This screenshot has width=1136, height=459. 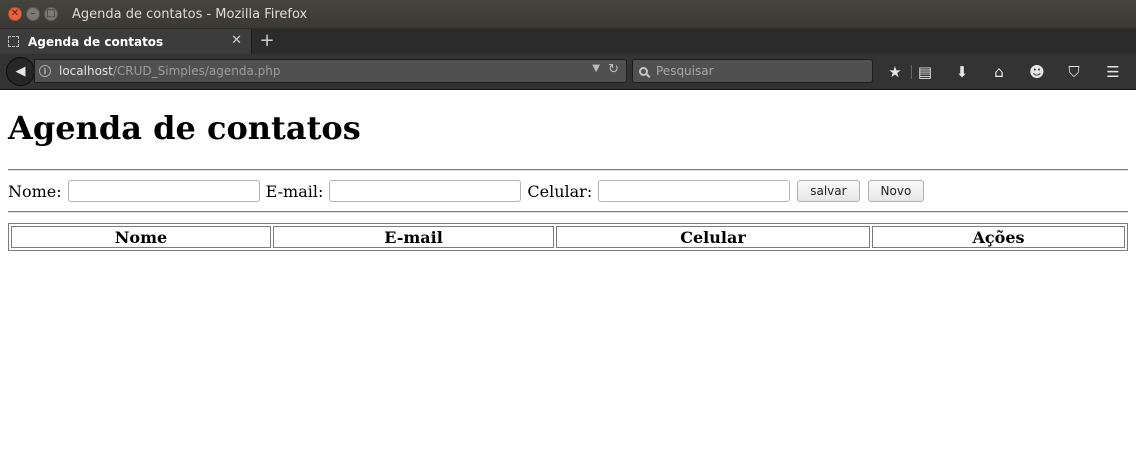 I want to click on toolbar-separator, so click(x=911, y=72).